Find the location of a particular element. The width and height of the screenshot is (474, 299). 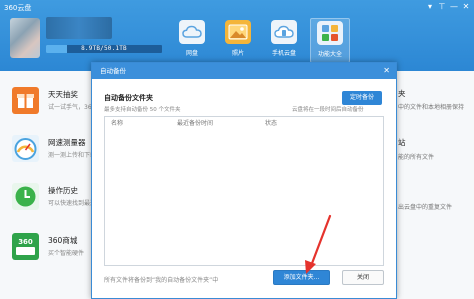

feature-speed-meter: 网速测量器 测一测上传和下载速度 is located at coordinates (60, 155).